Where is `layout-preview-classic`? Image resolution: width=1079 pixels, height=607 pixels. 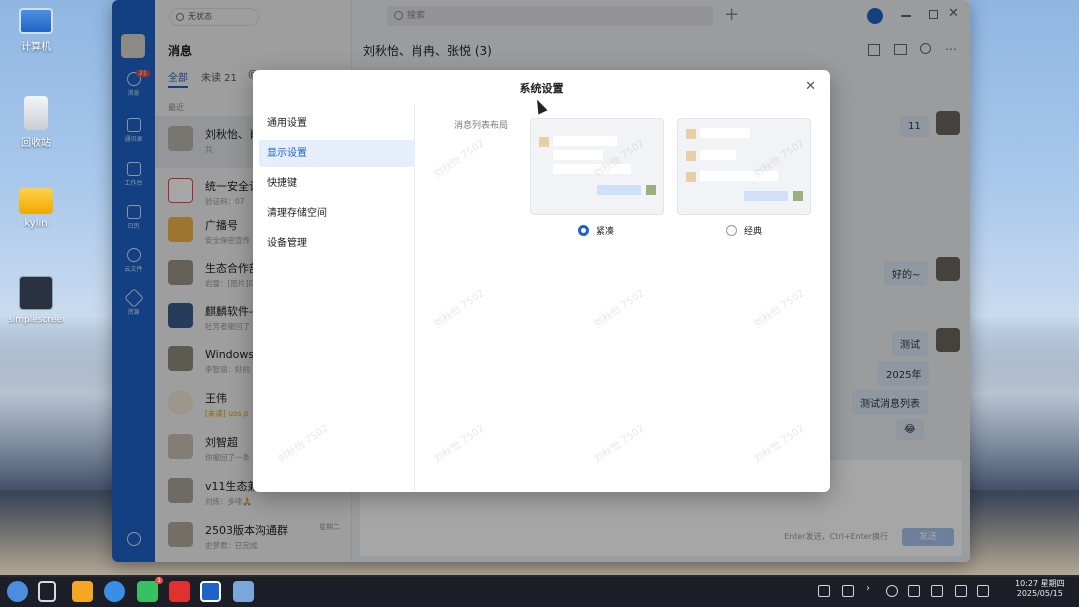 layout-preview-classic is located at coordinates (744, 166).